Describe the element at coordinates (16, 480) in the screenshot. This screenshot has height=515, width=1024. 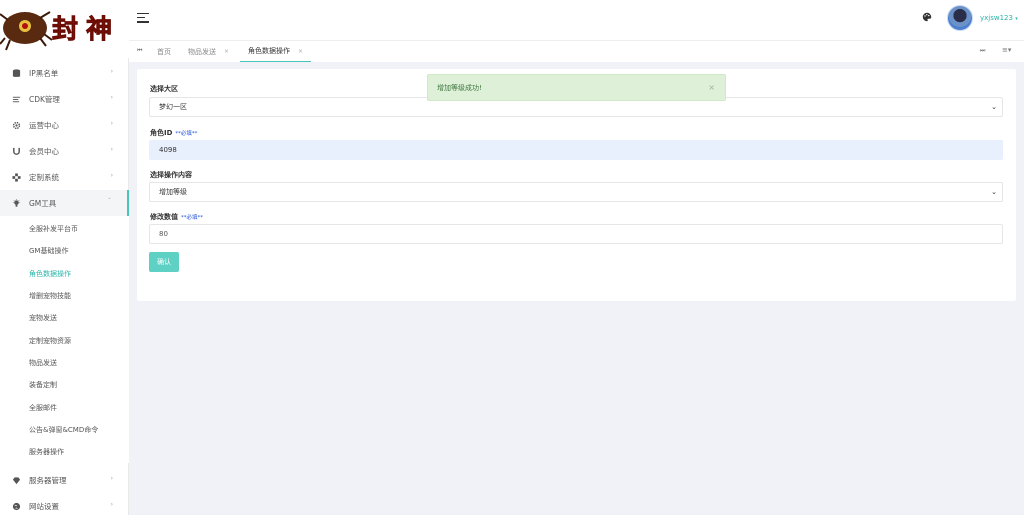
I see `diamond-icon` at that location.